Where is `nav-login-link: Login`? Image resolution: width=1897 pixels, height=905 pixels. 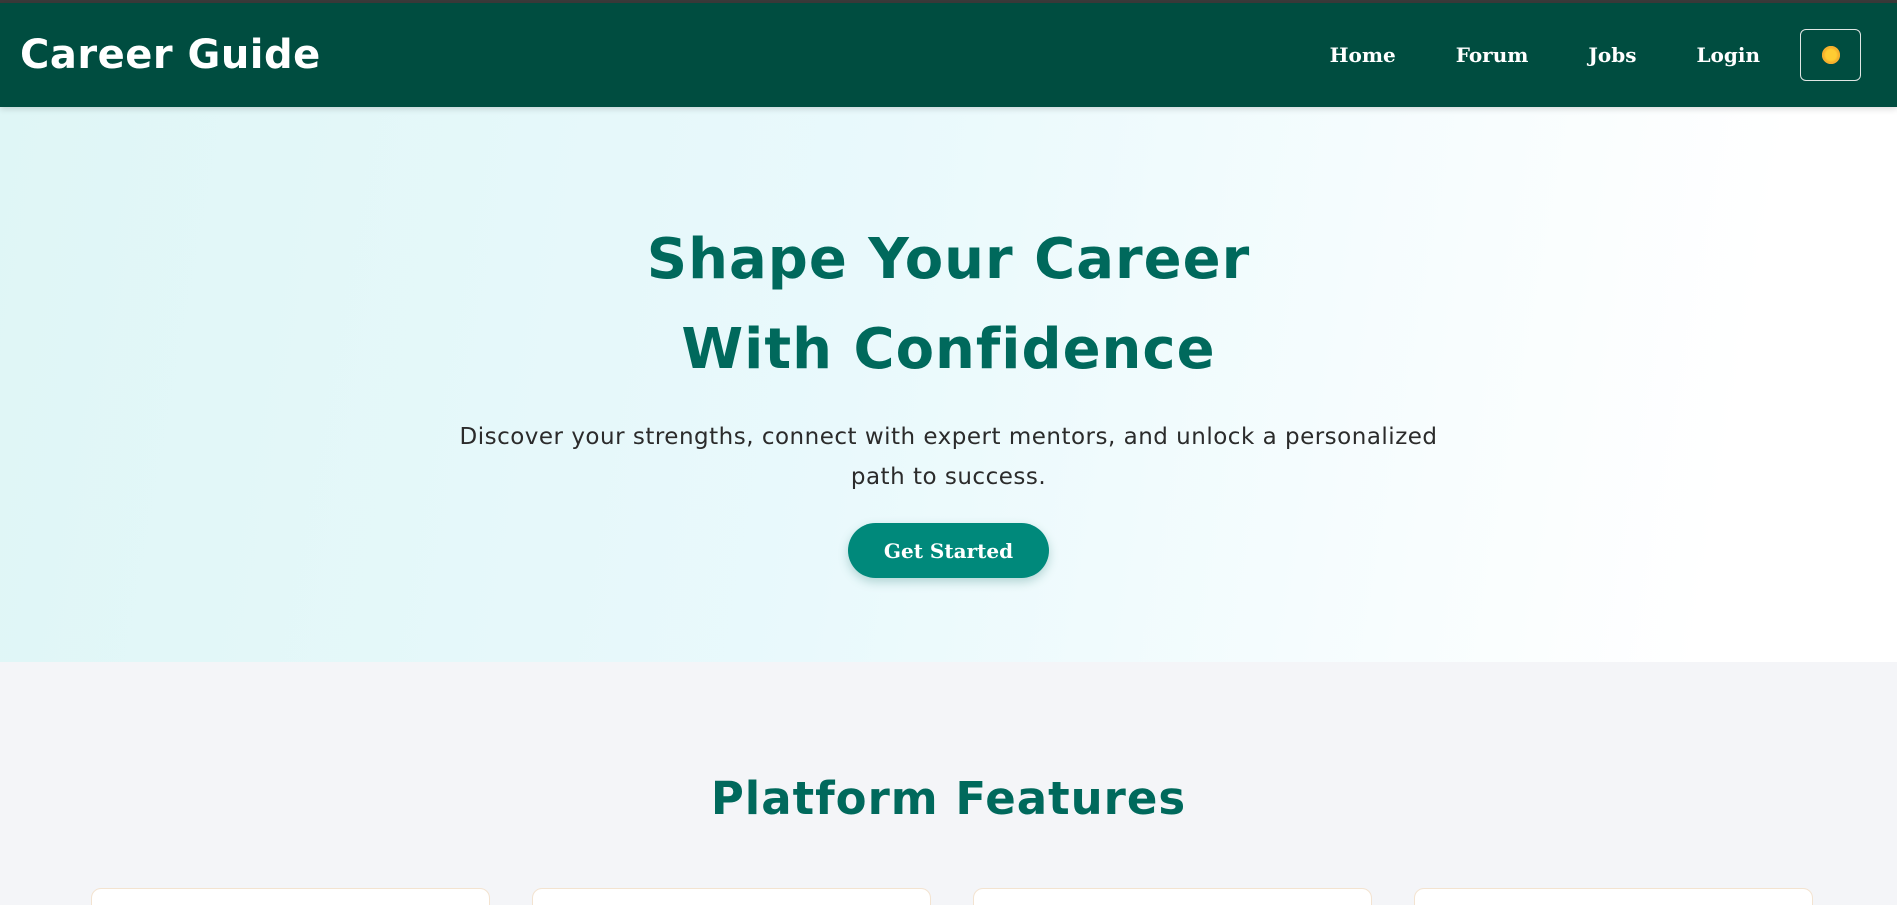
nav-login-link: Login is located at coordinates (1728, 55).